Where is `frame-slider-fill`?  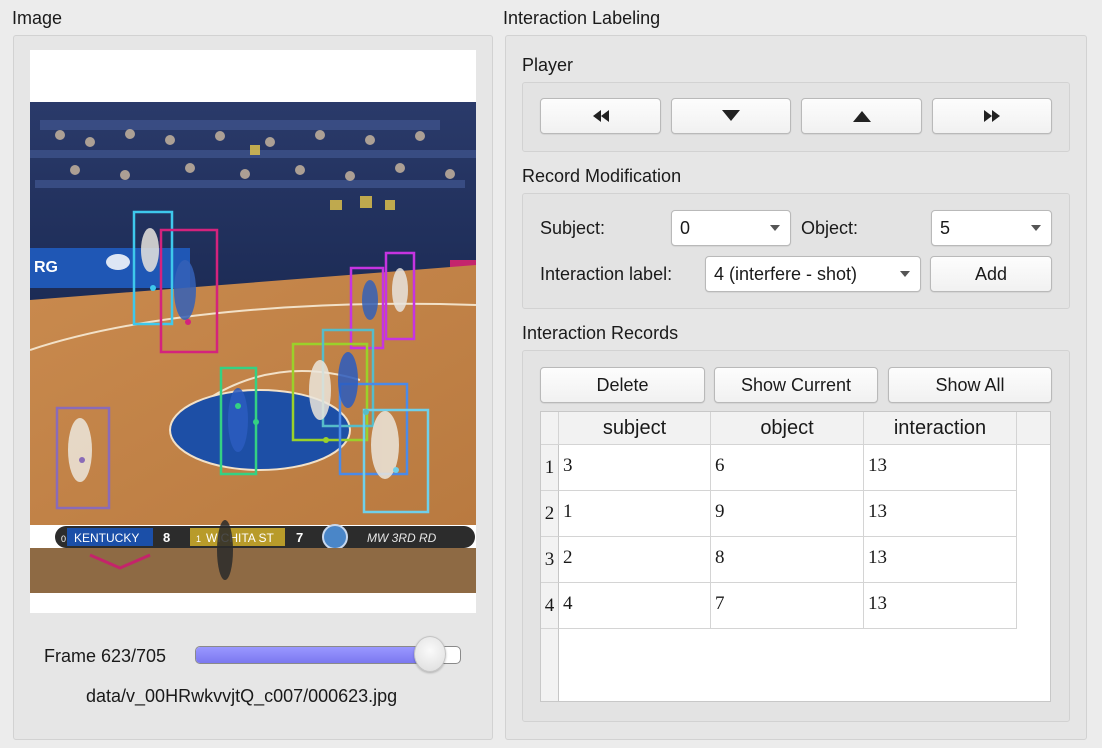 frame-slider-fill is located at coordinates (314, 655).